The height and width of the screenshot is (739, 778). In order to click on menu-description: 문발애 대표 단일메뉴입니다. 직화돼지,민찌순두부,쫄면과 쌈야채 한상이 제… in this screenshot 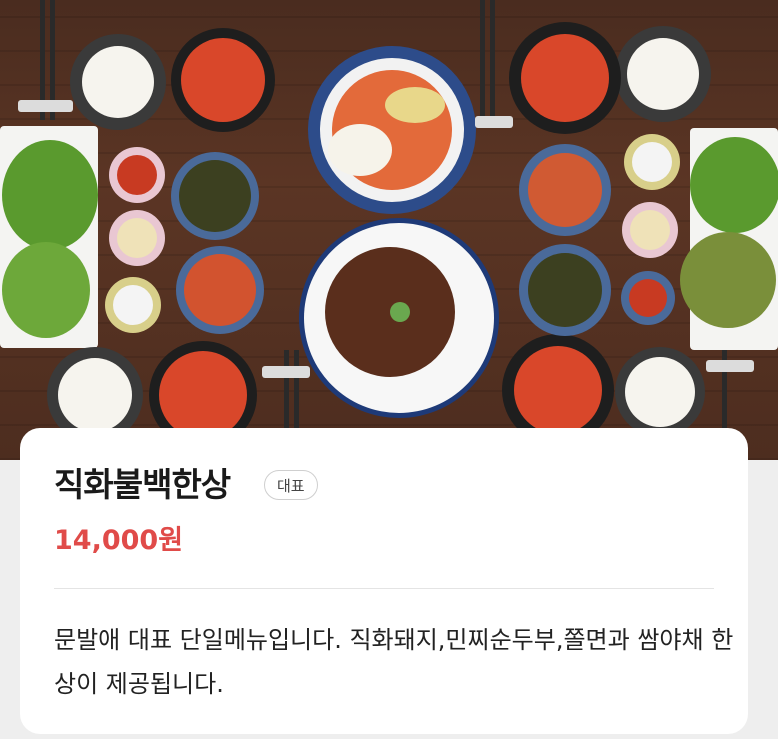, I will do `click(394, 662)`.